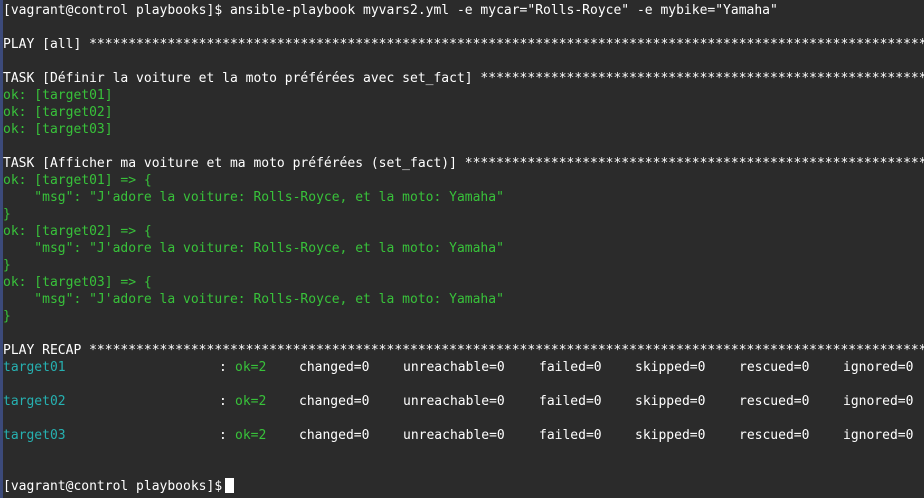  What do you see at coordinates (77, 282) in the screenshot?
I see `debug-result-head: ok: [target03] => {` at bounding box center [77, 282].